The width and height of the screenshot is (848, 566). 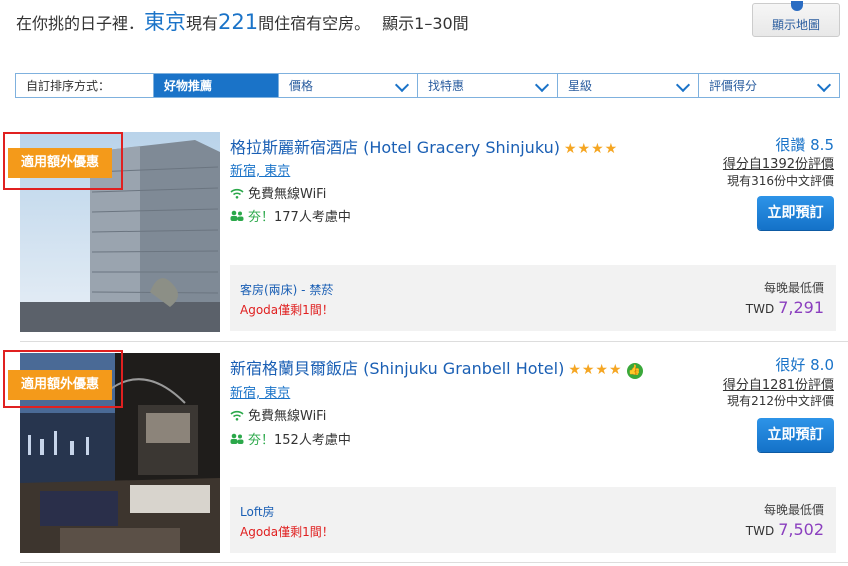 I want to click on hotel-name-row: 新宿格蘭貝爾飯店 (Shinjuku Granbell Hotel) ★★★★ 👍, so click(x=436, y=367).